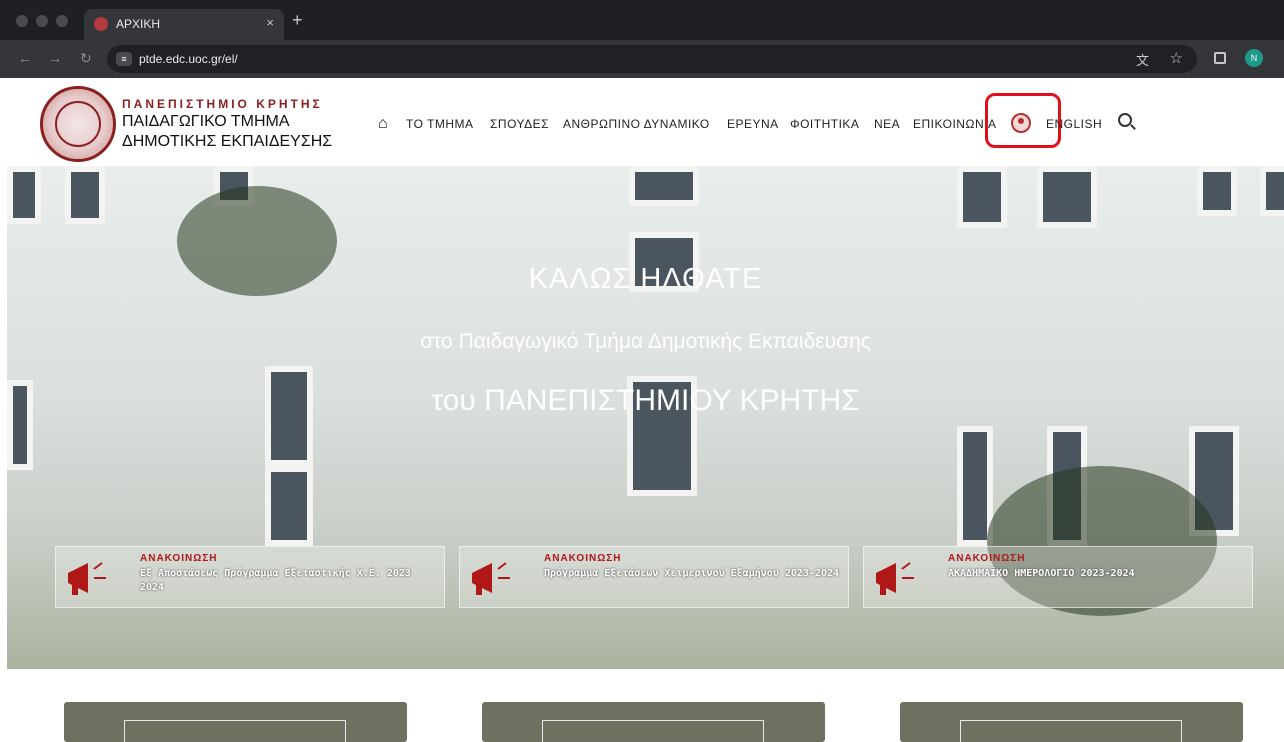  Describe the element at coordinates (124, 59) in the screenshot. I see `site-settings-icon: ≡` at that location.